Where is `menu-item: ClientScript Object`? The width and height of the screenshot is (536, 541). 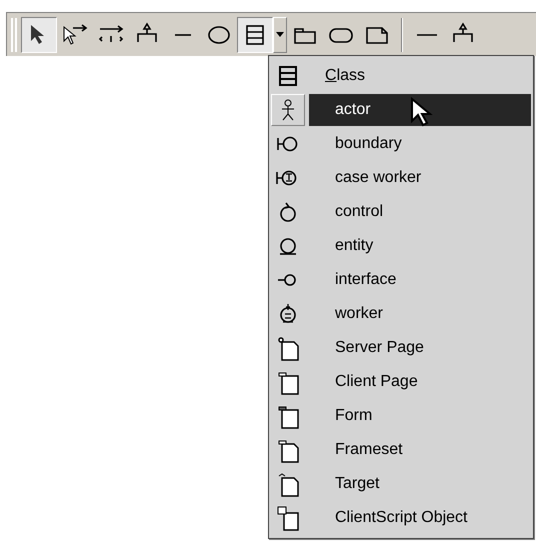
menu-item: ClientScript Object is located at coordinates (420, 518).